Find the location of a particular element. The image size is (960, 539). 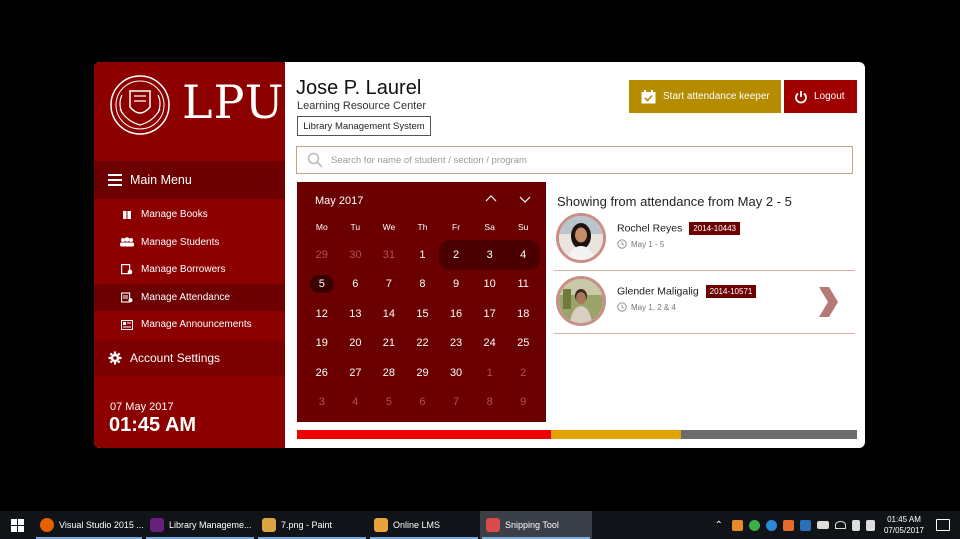

taskbar-clock: 01:45 AM 07/05/2017 is located at coordinates (904, 525).